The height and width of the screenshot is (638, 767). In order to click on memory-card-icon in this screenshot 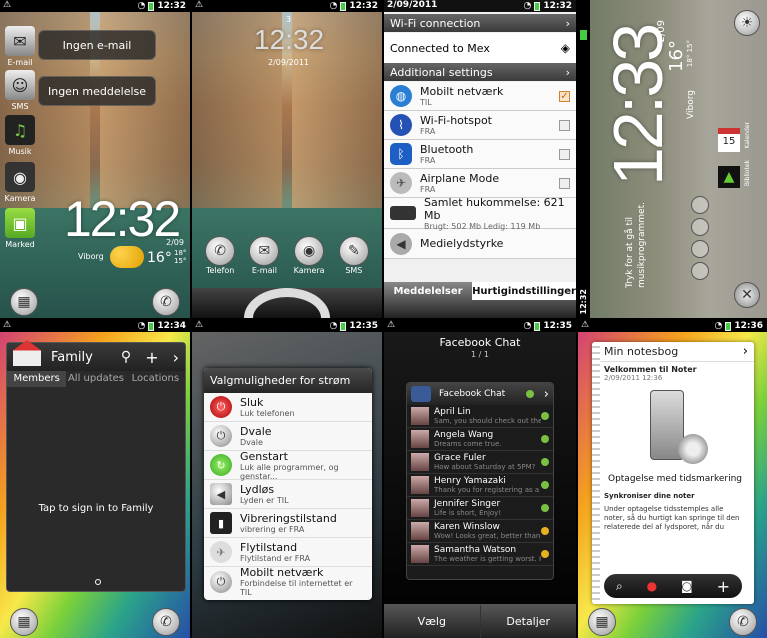, I will do `click(403, 213)`.